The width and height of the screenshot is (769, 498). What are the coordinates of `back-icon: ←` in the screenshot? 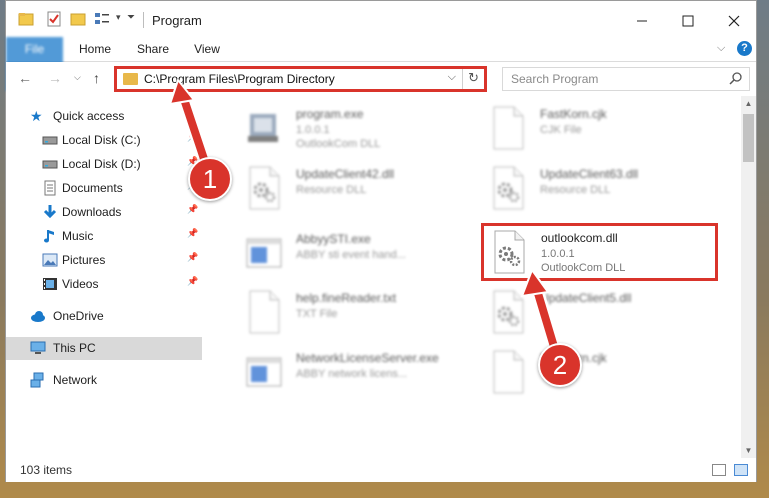 It's located at (25, 78).